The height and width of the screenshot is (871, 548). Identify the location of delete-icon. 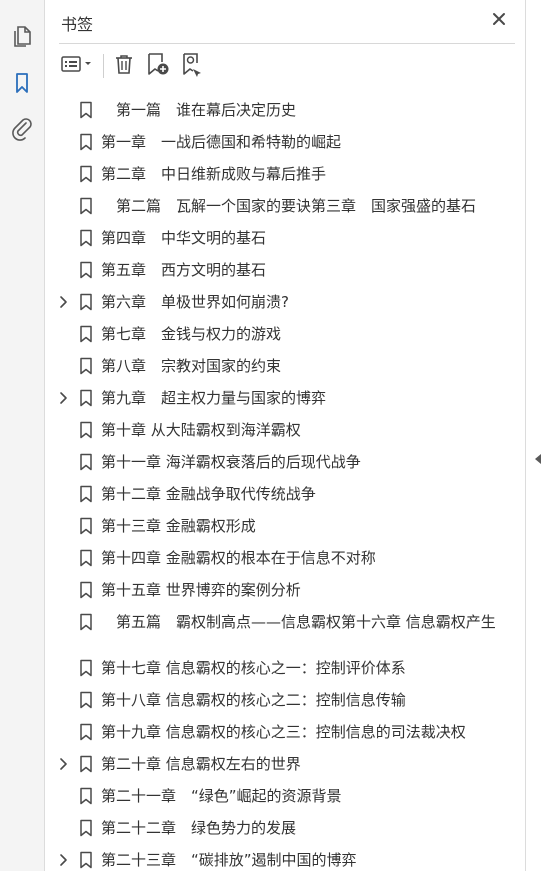
(124, 66).